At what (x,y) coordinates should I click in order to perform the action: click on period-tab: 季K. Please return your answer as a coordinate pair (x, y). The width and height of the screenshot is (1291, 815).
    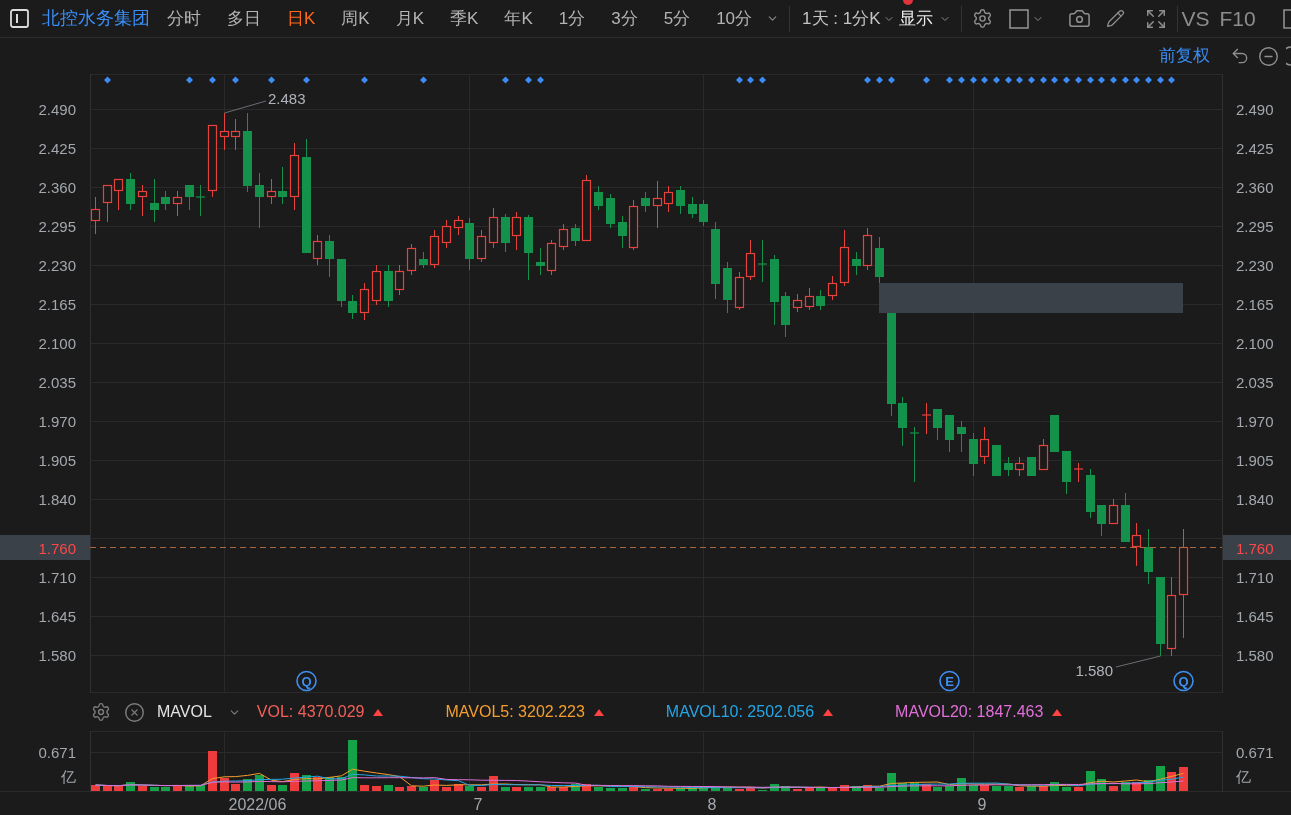
    Looking at the image, I should click on (464, 18).